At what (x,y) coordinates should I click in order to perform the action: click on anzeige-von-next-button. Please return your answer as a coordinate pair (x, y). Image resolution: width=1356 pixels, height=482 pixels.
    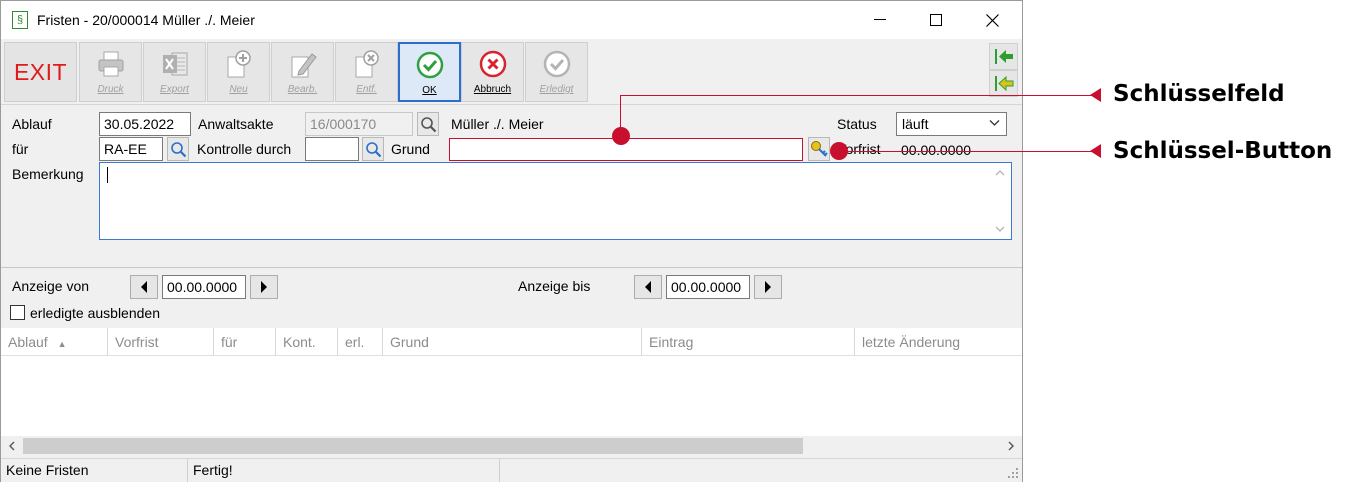
    Looking at the image, I should click on (264, 287).